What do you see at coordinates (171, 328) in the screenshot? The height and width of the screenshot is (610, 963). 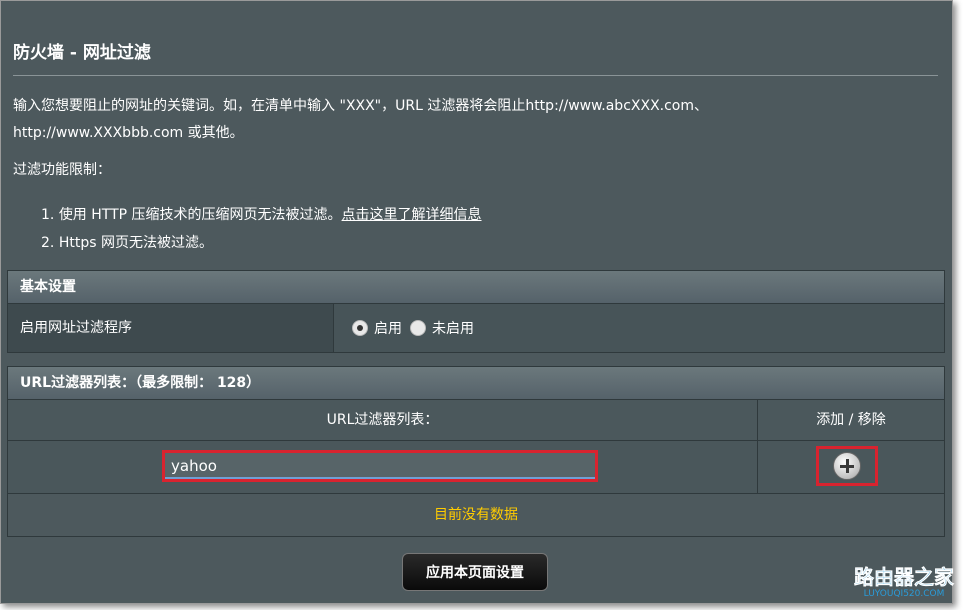 I see `enable-filter-label: 启用网址过滤程序` at bounding box center [171, 328].